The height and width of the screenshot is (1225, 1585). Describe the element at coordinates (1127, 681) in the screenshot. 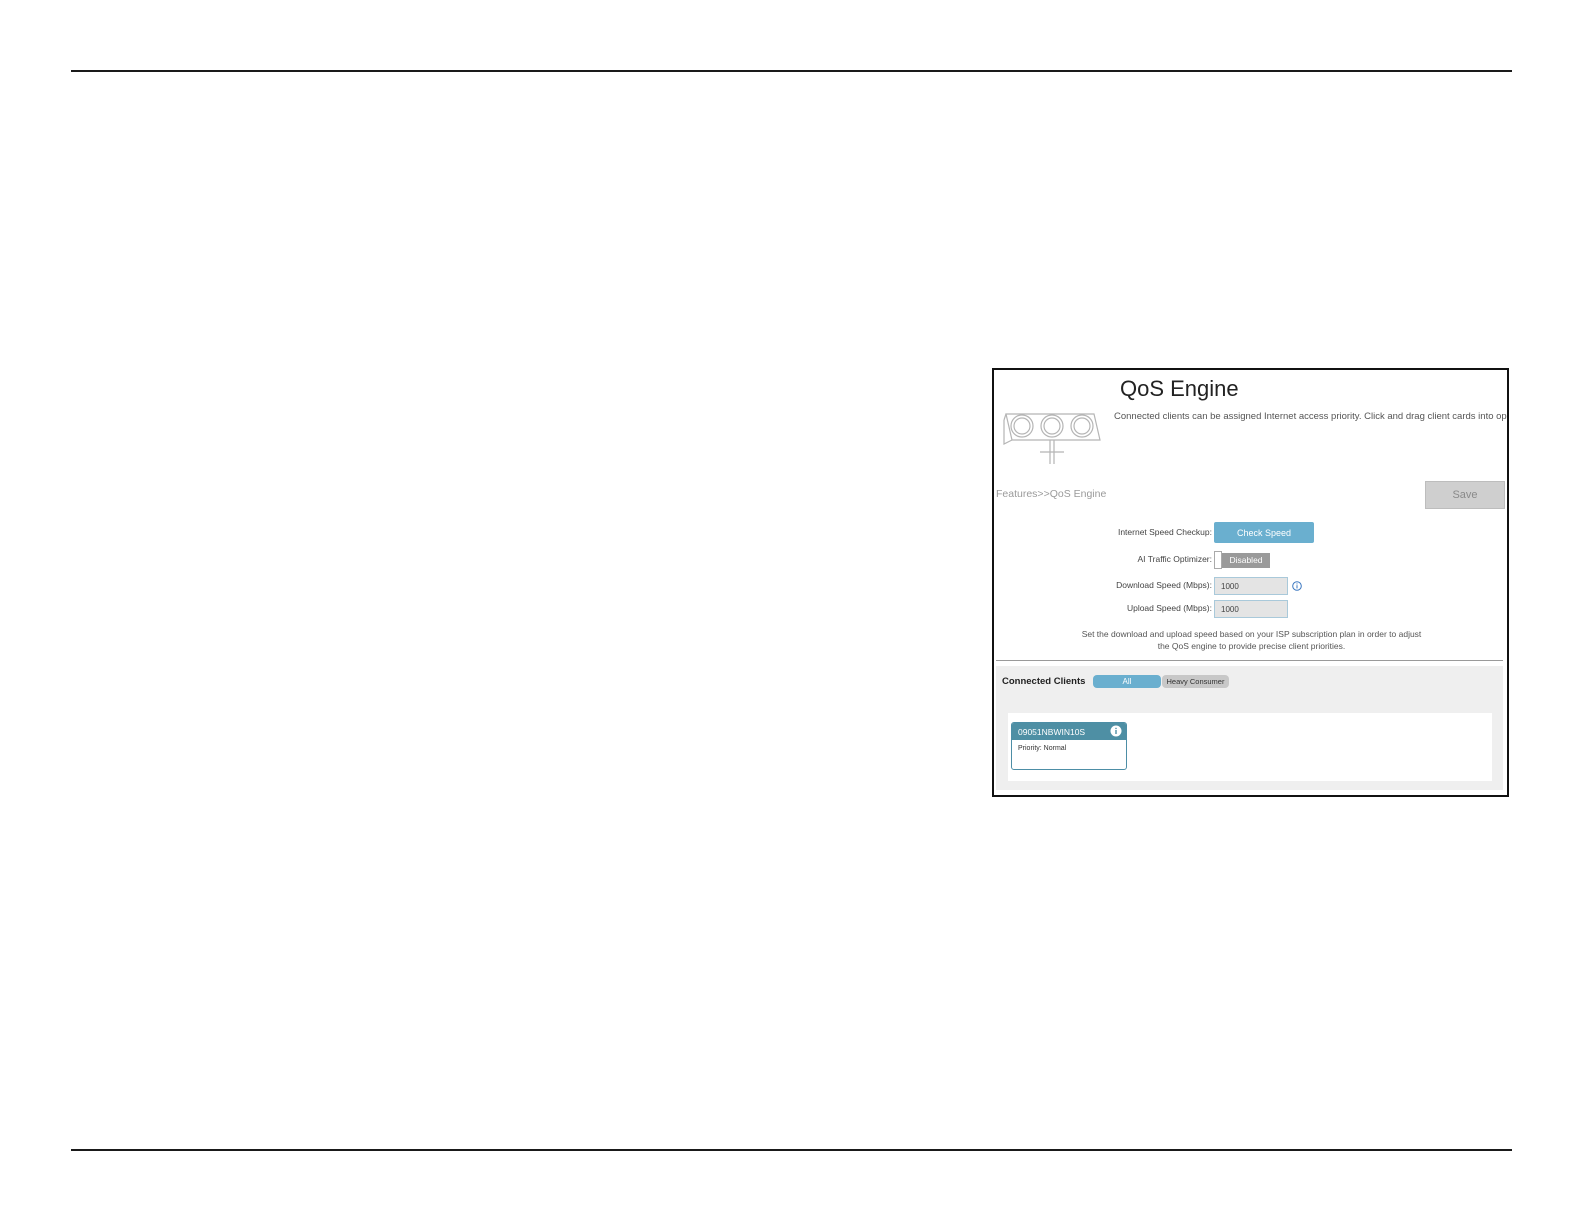

I see `filter-all-button: All` at that location.